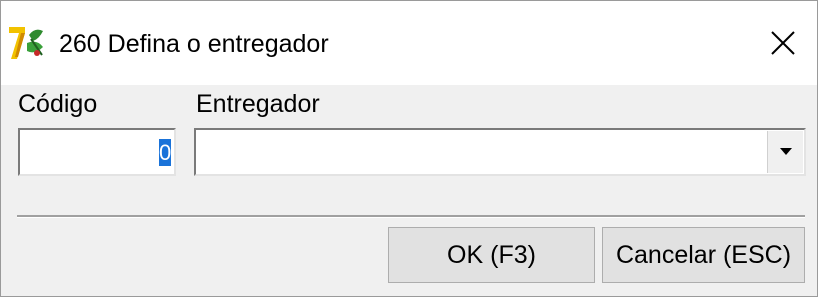  Describe the element at coordinates (97, 152) in the screenshot. I see `code-input: 0` at that location.